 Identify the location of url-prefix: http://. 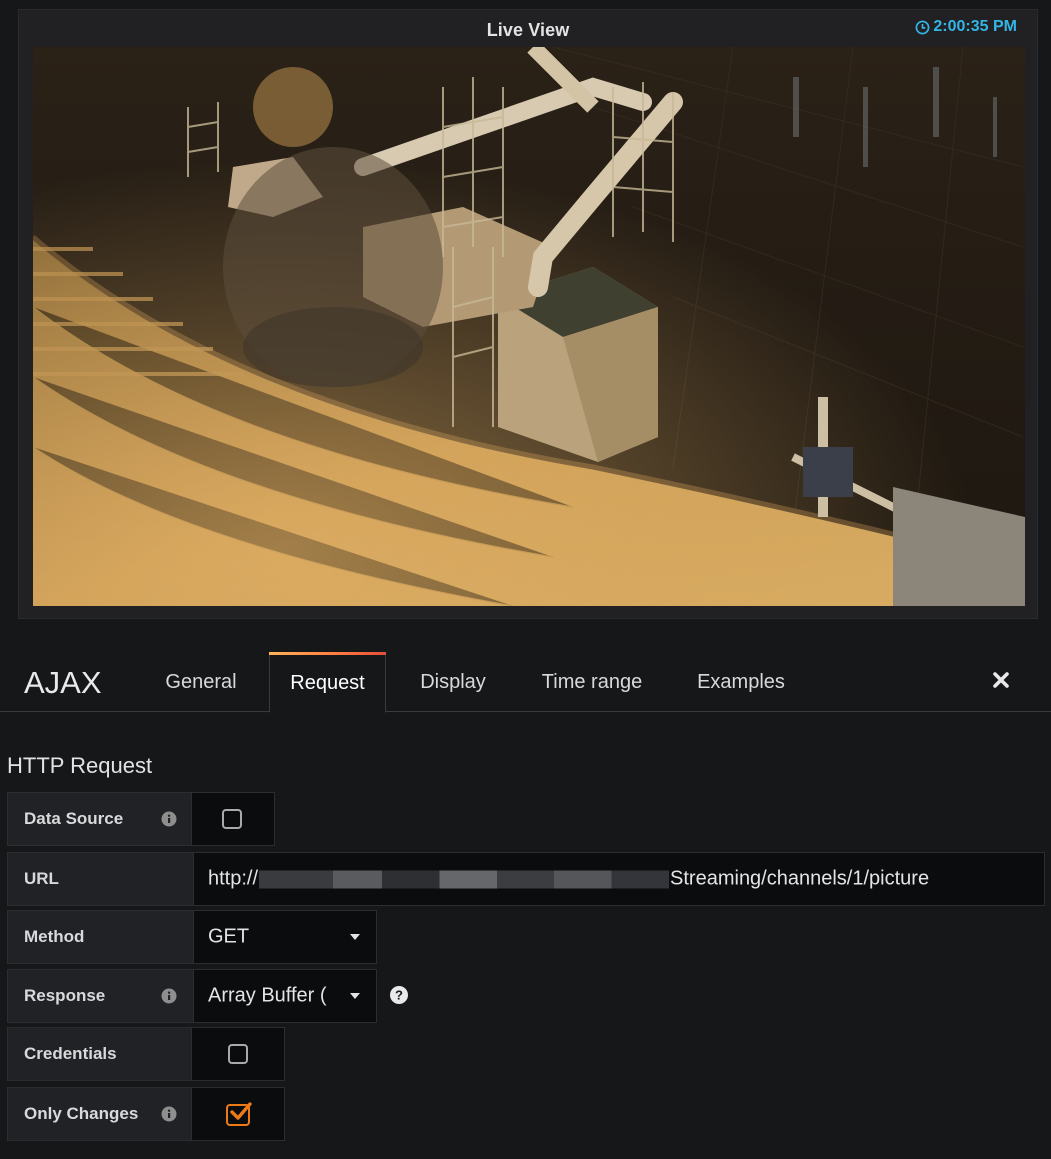
(233, 878).